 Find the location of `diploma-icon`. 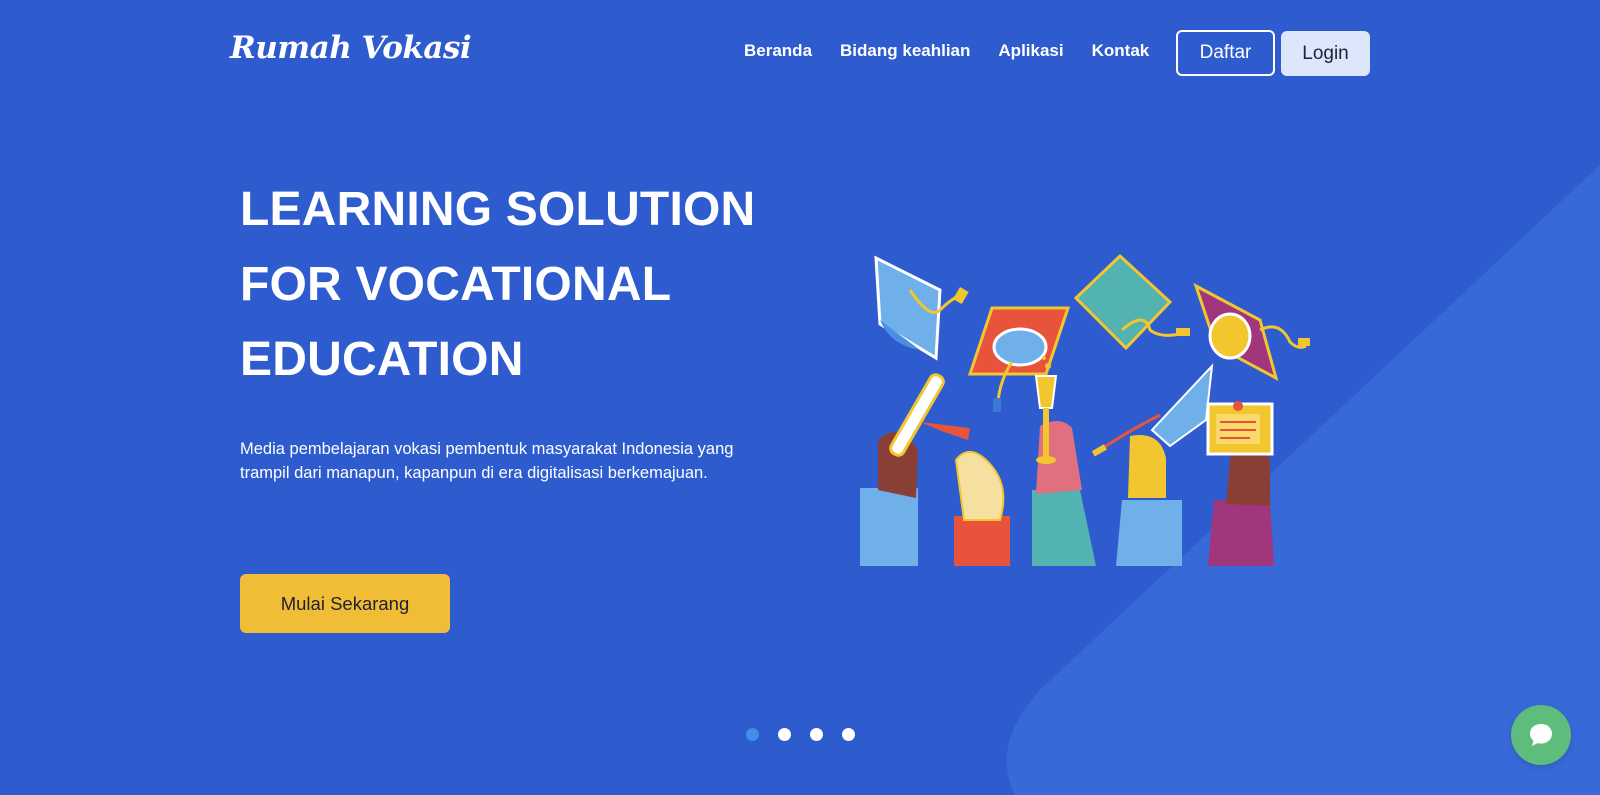

diploma-icon is located at coordinates (929, 415).